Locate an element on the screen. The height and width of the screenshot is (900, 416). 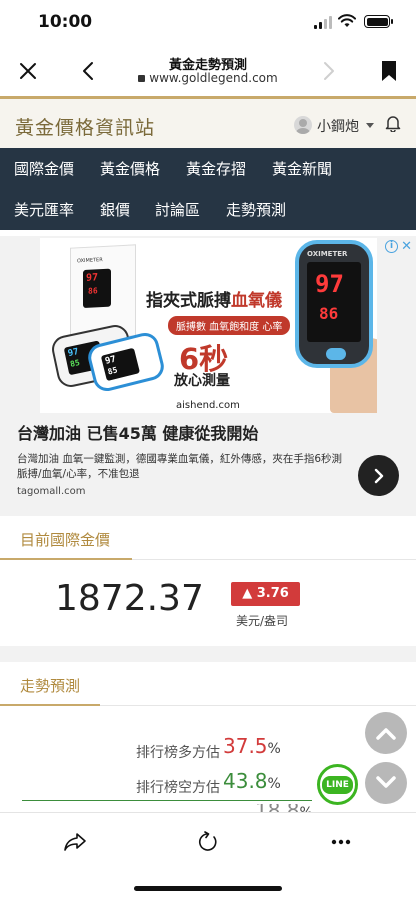
nav-item-silver: 銀價 is located at coordinates (115, 209).